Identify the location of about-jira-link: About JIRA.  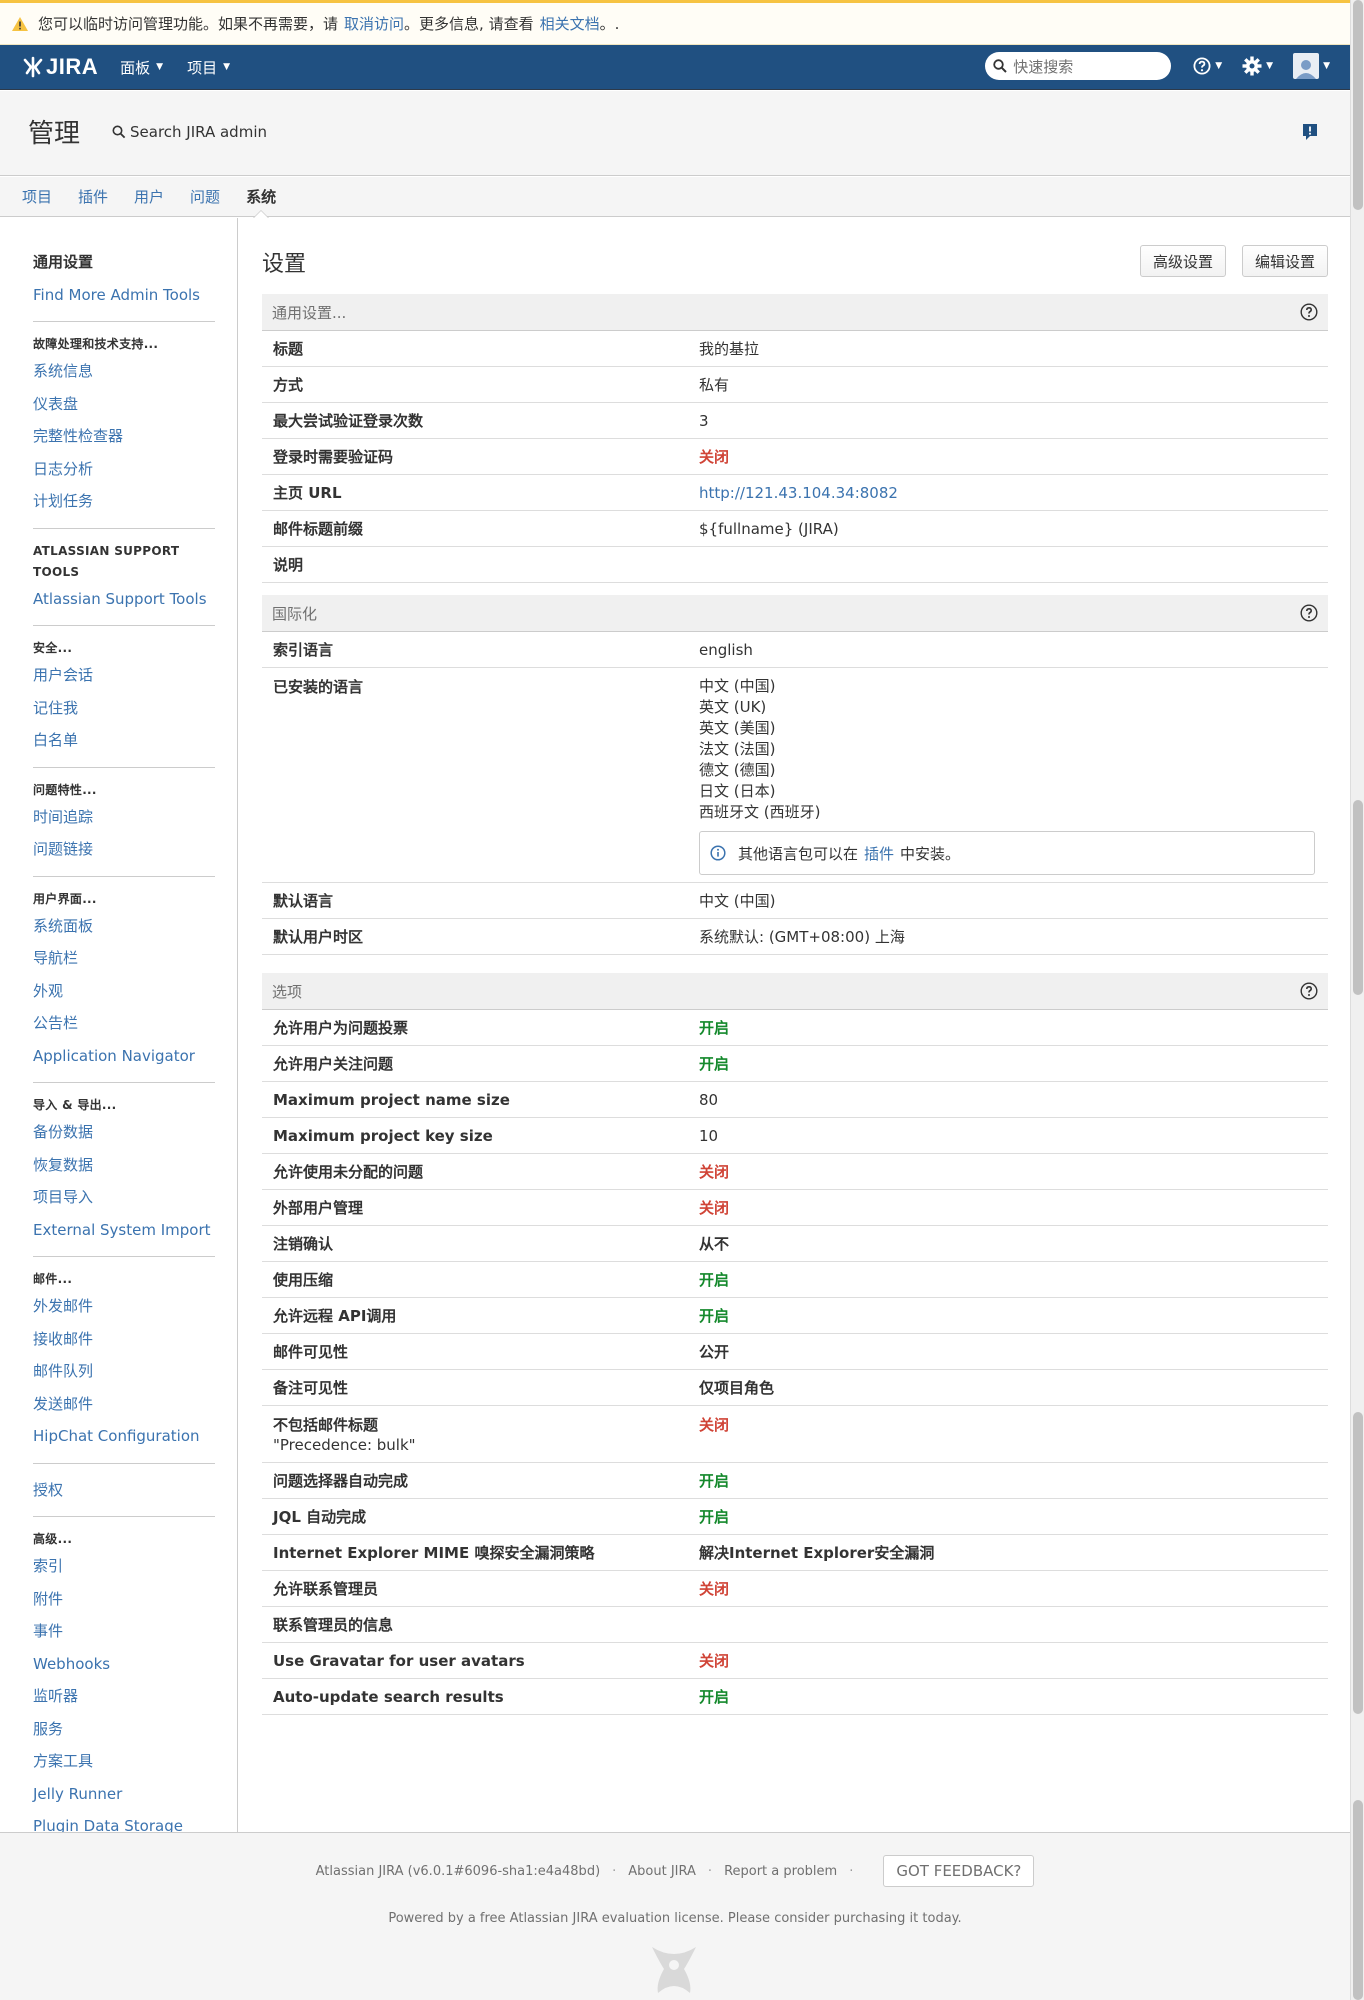
(662, 1871).